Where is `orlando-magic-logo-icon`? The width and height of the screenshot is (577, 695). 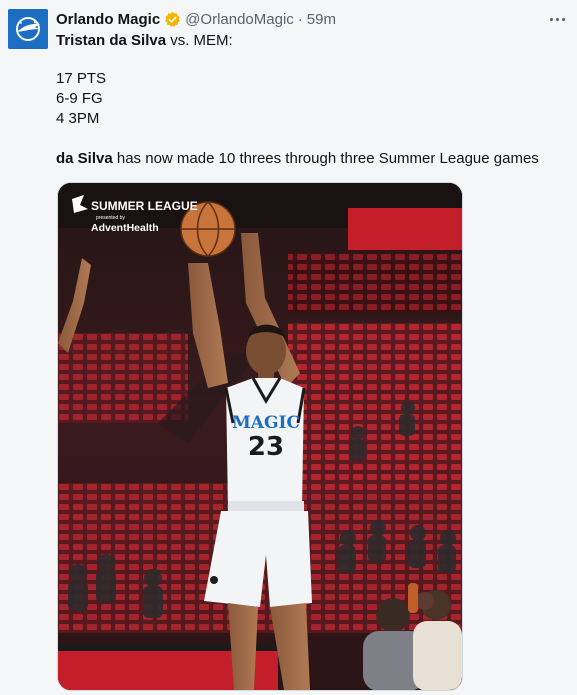
orlando-magic-logo-icon is located at coordinates (28, 29).